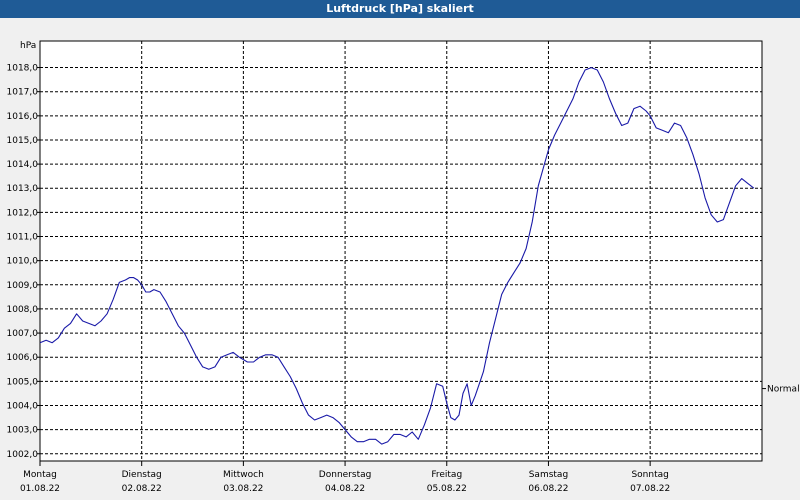 The image size is (800, 500). Describe the element at coordinates (650, 489) in the screenshot. I see `x-tick-date-label: 07.08.22` at that location.